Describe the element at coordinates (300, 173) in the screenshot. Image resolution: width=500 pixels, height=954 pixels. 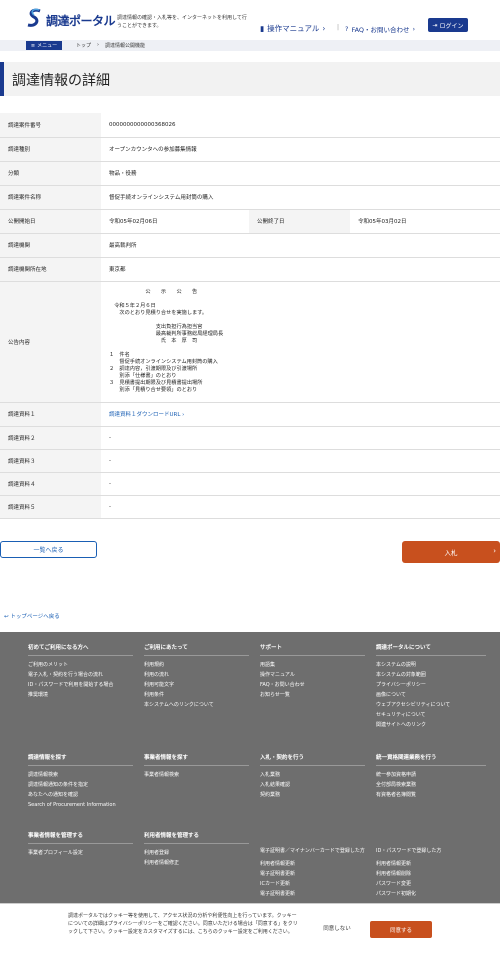
I see `category-value: 物品・役務` at that location.